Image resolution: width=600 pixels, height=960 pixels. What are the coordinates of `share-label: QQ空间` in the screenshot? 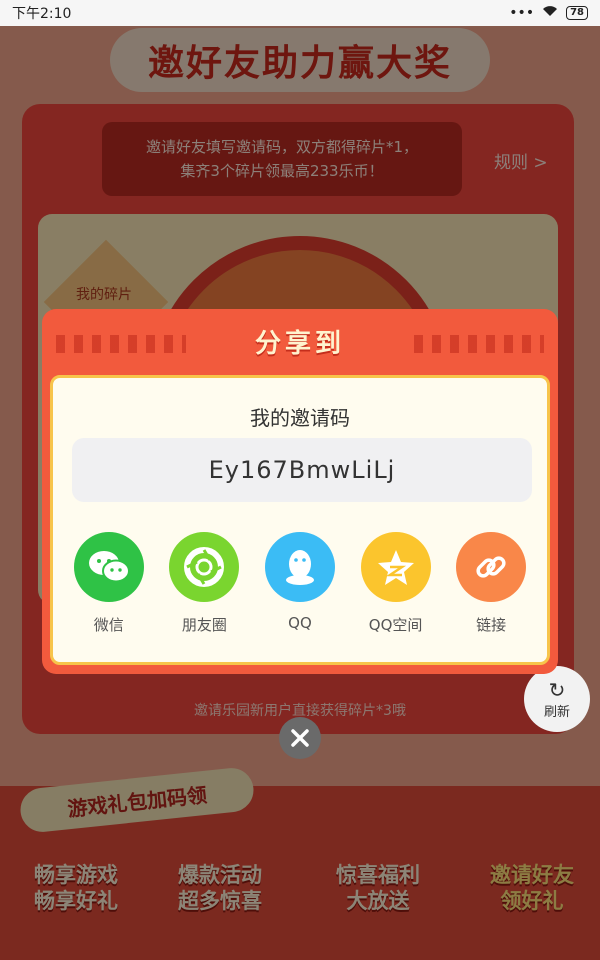 It's located at (395, 625).